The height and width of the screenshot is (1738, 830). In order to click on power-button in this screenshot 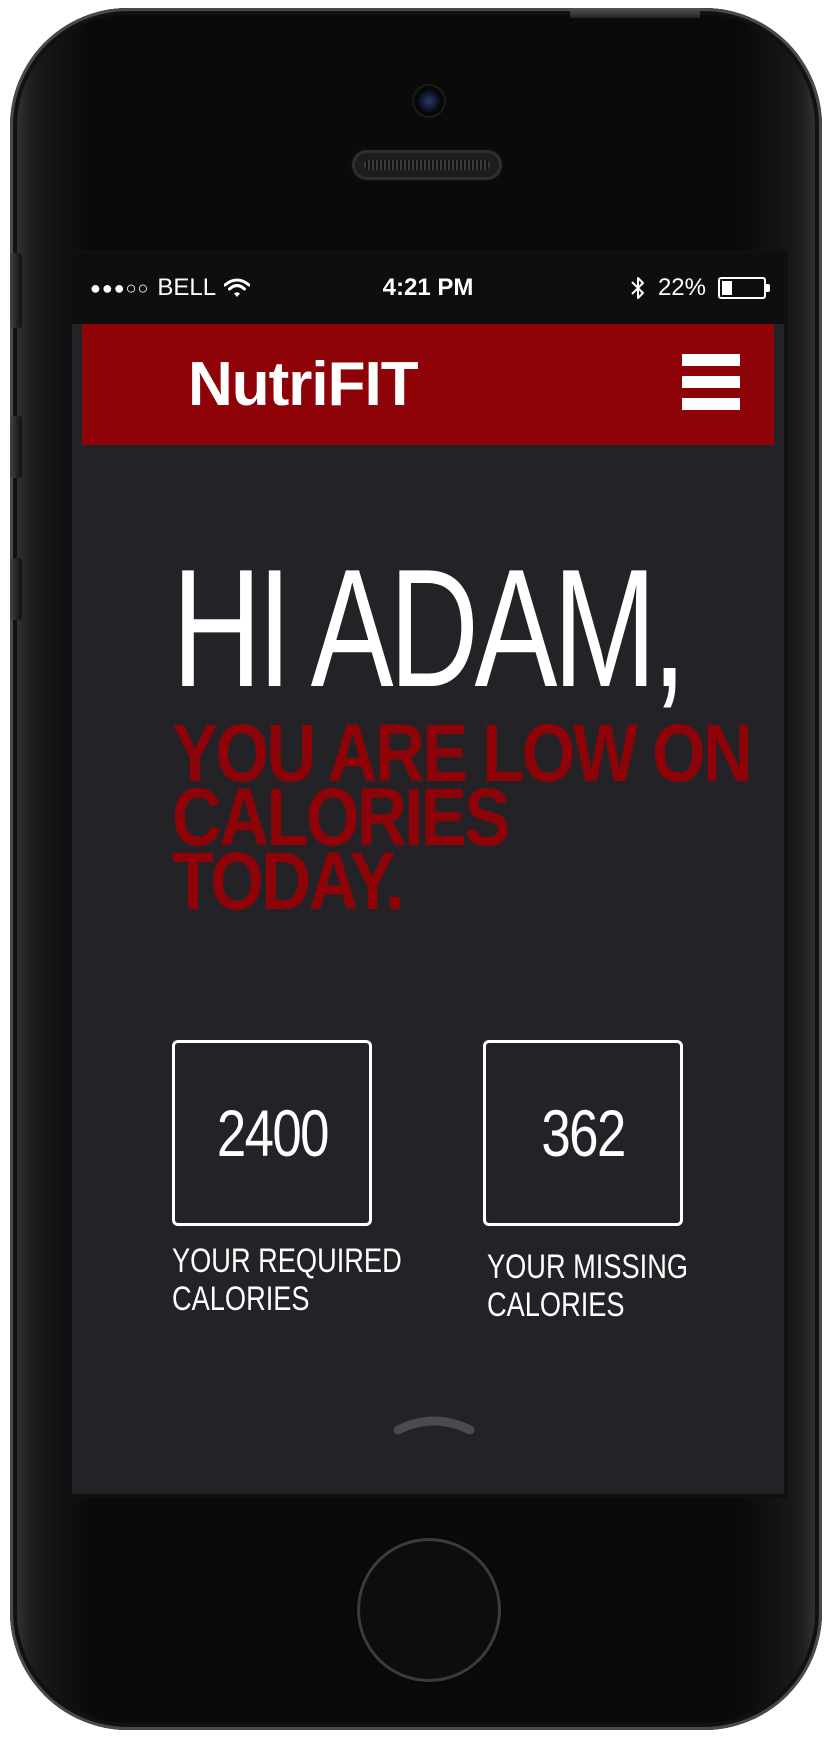, I will do `click(635, 13)`.